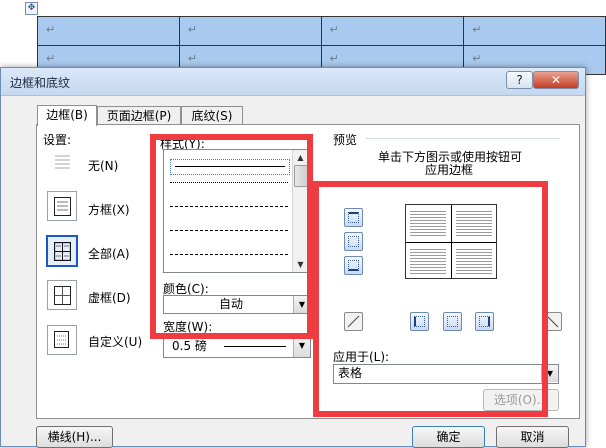  I want to click on width-label: 宽度(W):, so click(188, 327).